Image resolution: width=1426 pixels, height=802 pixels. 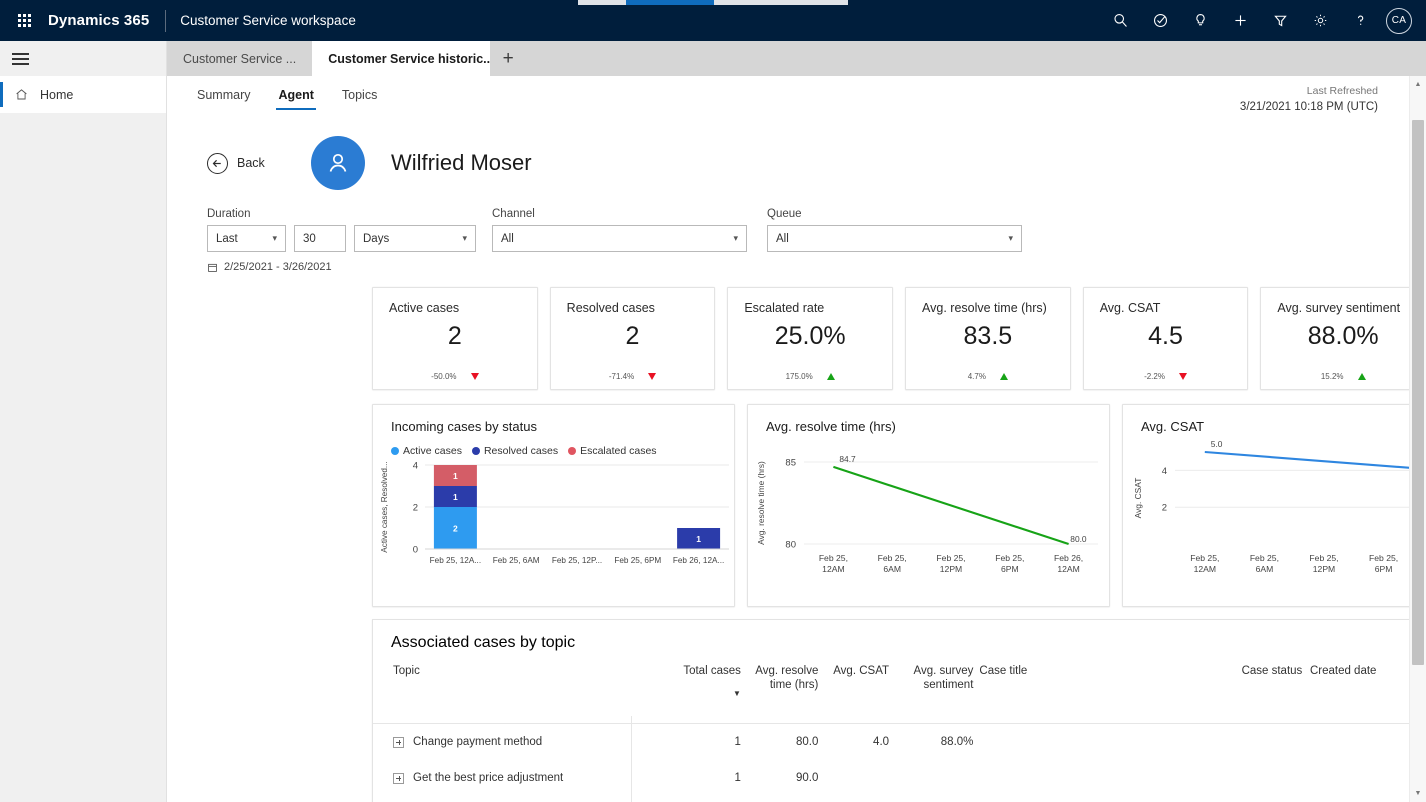 I want to click on legend-item-resolved-cases: Resolved cases, so click(x=514, y=451).